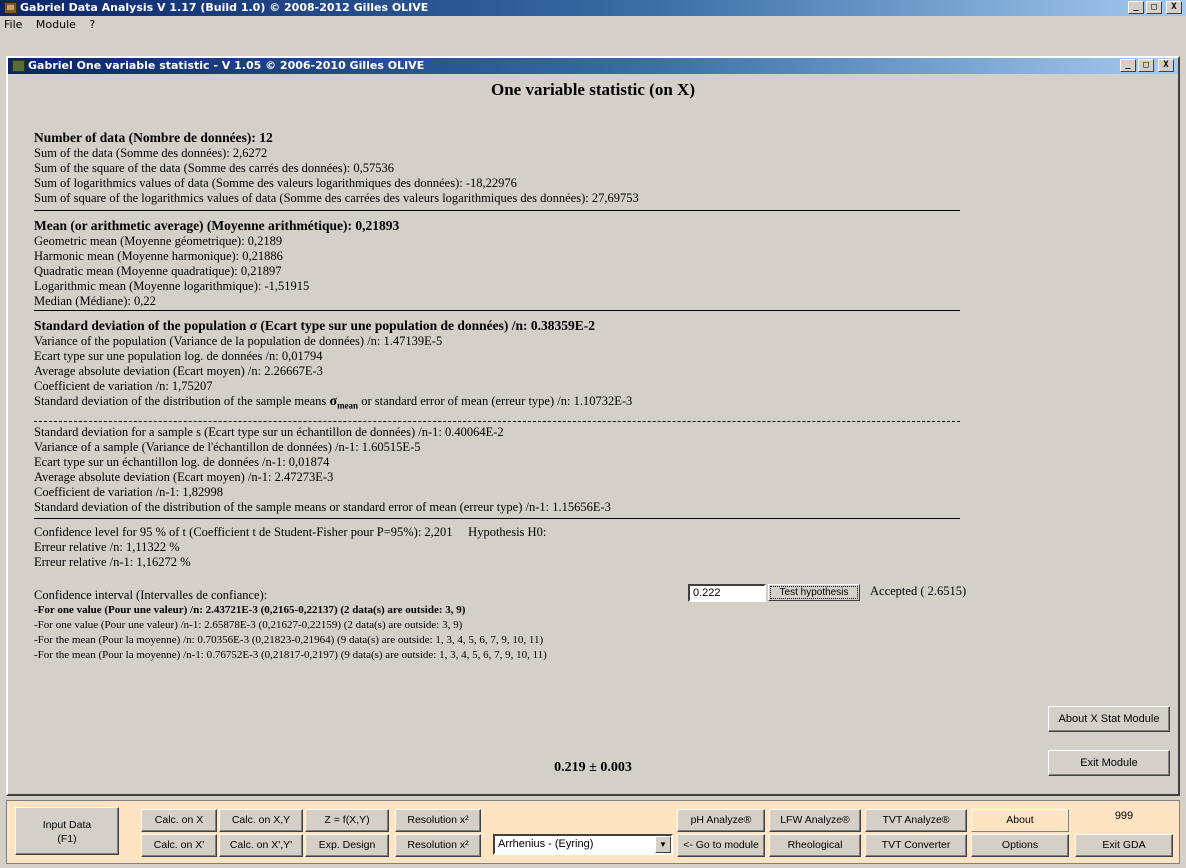 This screenshot has width=1186, height=868. I want to click on calc-x-prime-button: Calc. on X', so click(179, 845).